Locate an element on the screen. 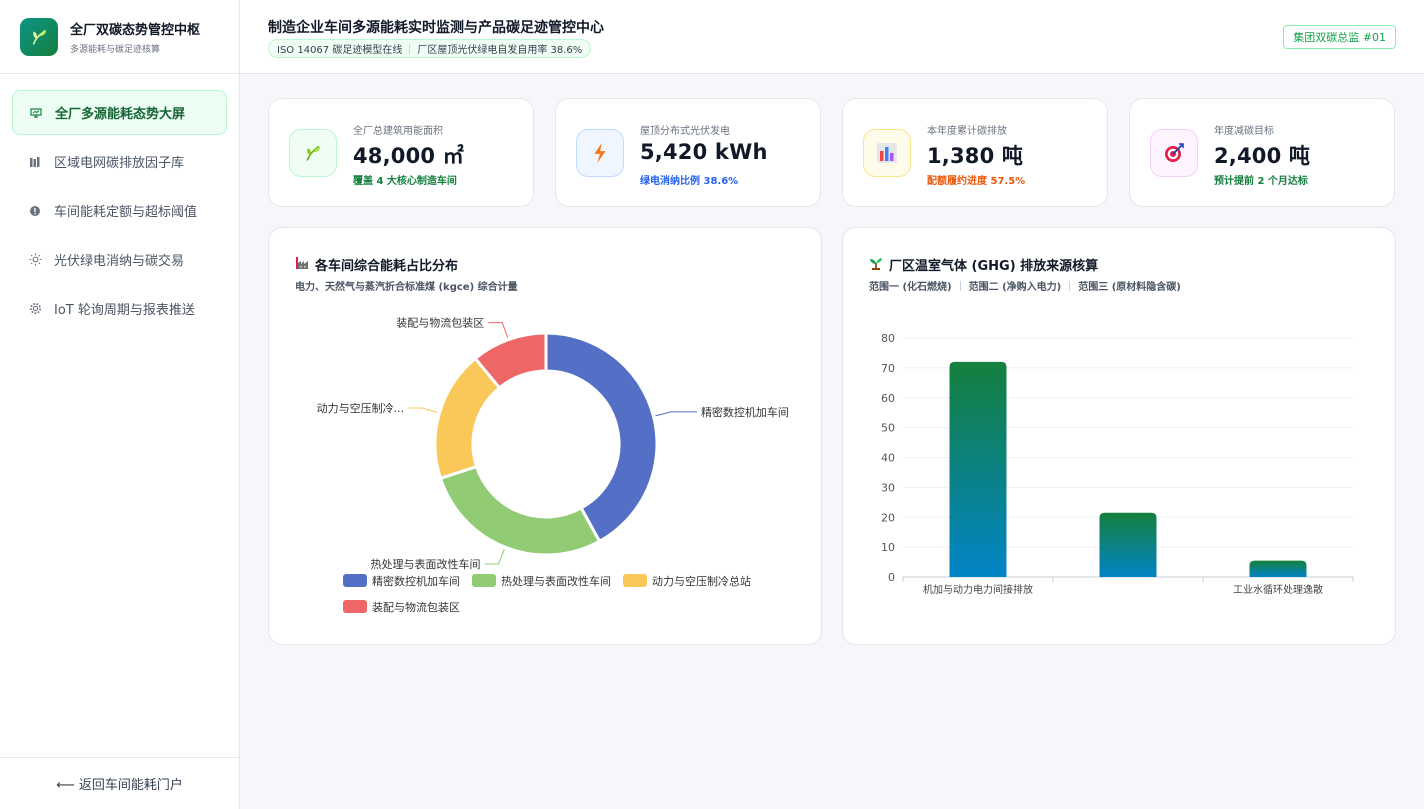 The image size is (1424, 809). kpi-card-building-area: 全厂总建筑用能面积 48,000 ㎡ 覆盖 4 大核心制造车间 is located at coordinates (401, 152).